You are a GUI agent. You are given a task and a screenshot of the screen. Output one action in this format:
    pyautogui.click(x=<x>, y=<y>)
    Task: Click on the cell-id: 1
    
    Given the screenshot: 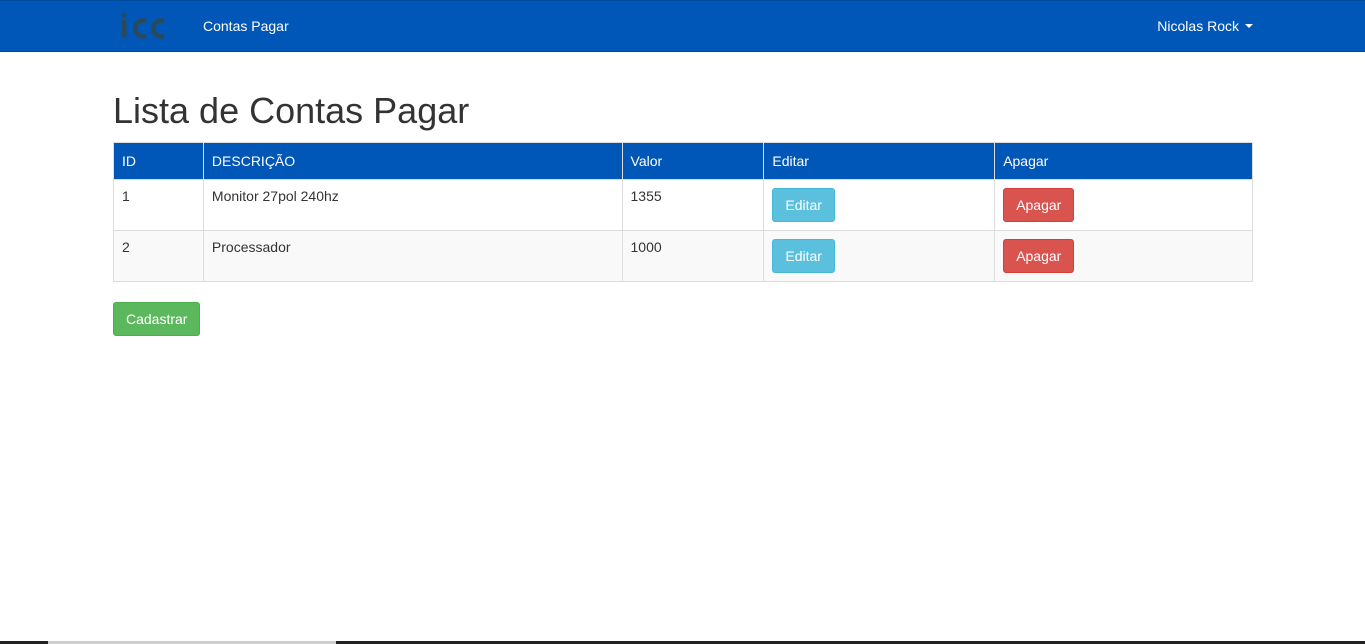 What is the action you would take?
    pyautogui.click(x=158, y=205)
    